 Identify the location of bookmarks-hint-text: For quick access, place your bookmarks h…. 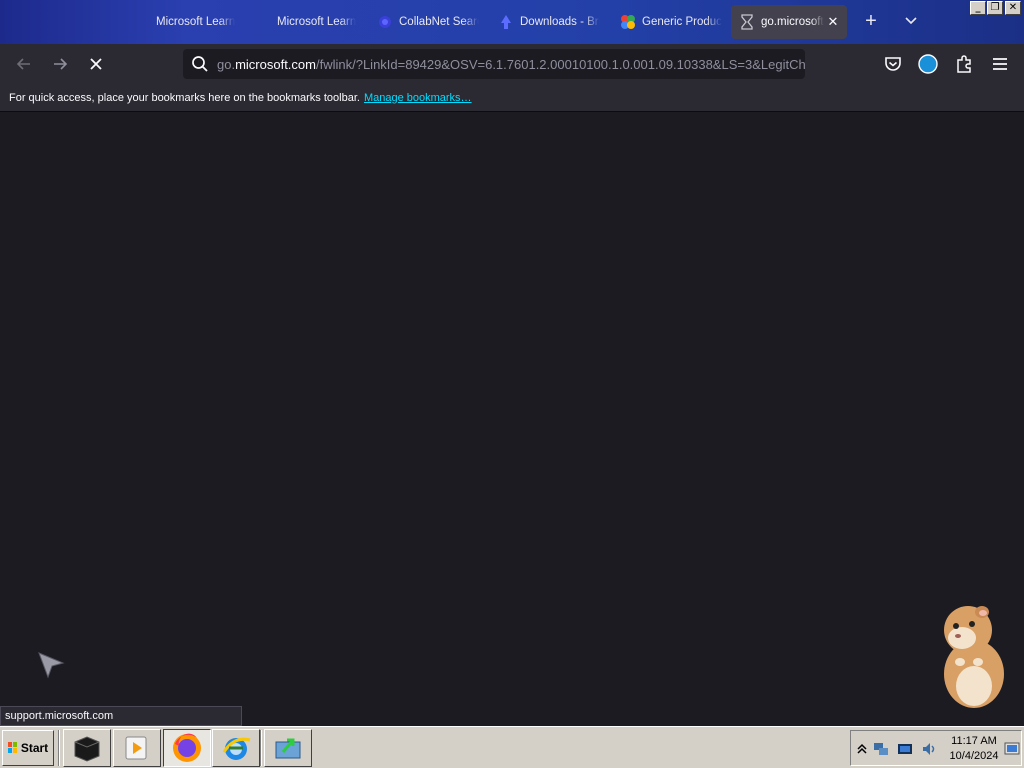
(184, 97).